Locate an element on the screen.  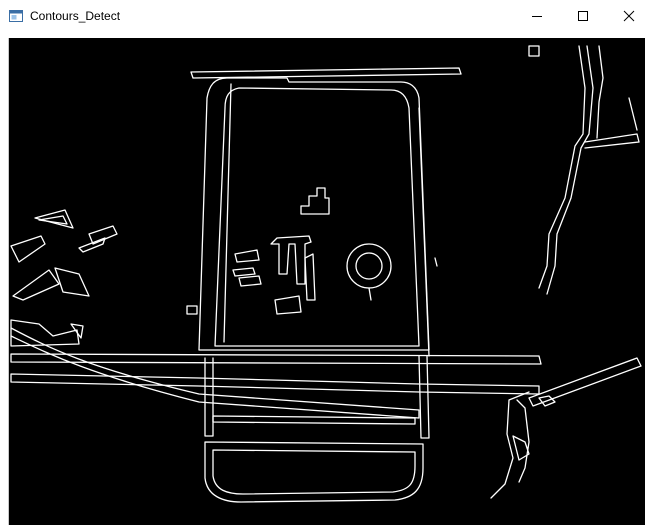
maximize-icon is located at coordinates (583, 16).